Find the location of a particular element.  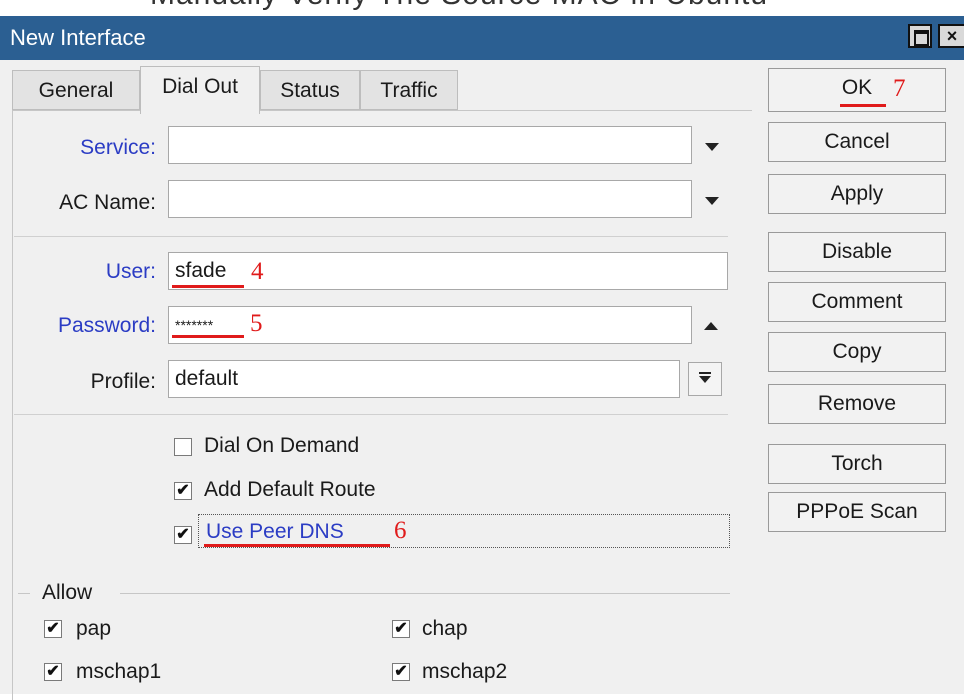

annotation-number: 5 is located at coordinates (256, 323).